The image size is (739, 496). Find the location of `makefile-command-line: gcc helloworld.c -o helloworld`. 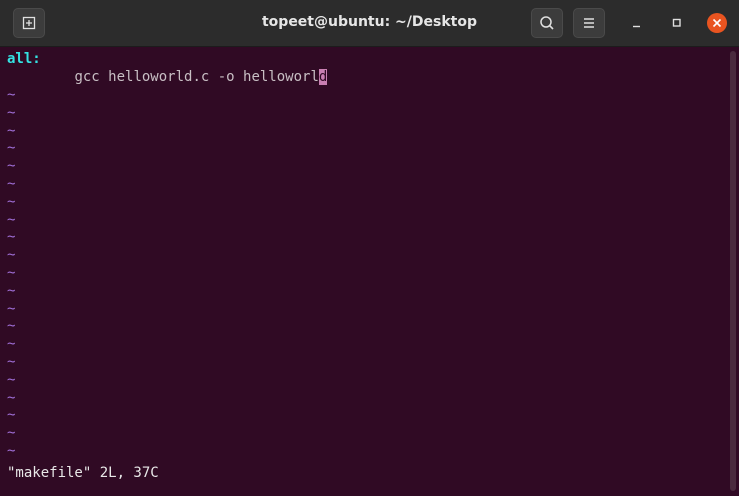

makefile-command-line: gcc helloworld.c -o helloworld is located at coordinates (167, 77).